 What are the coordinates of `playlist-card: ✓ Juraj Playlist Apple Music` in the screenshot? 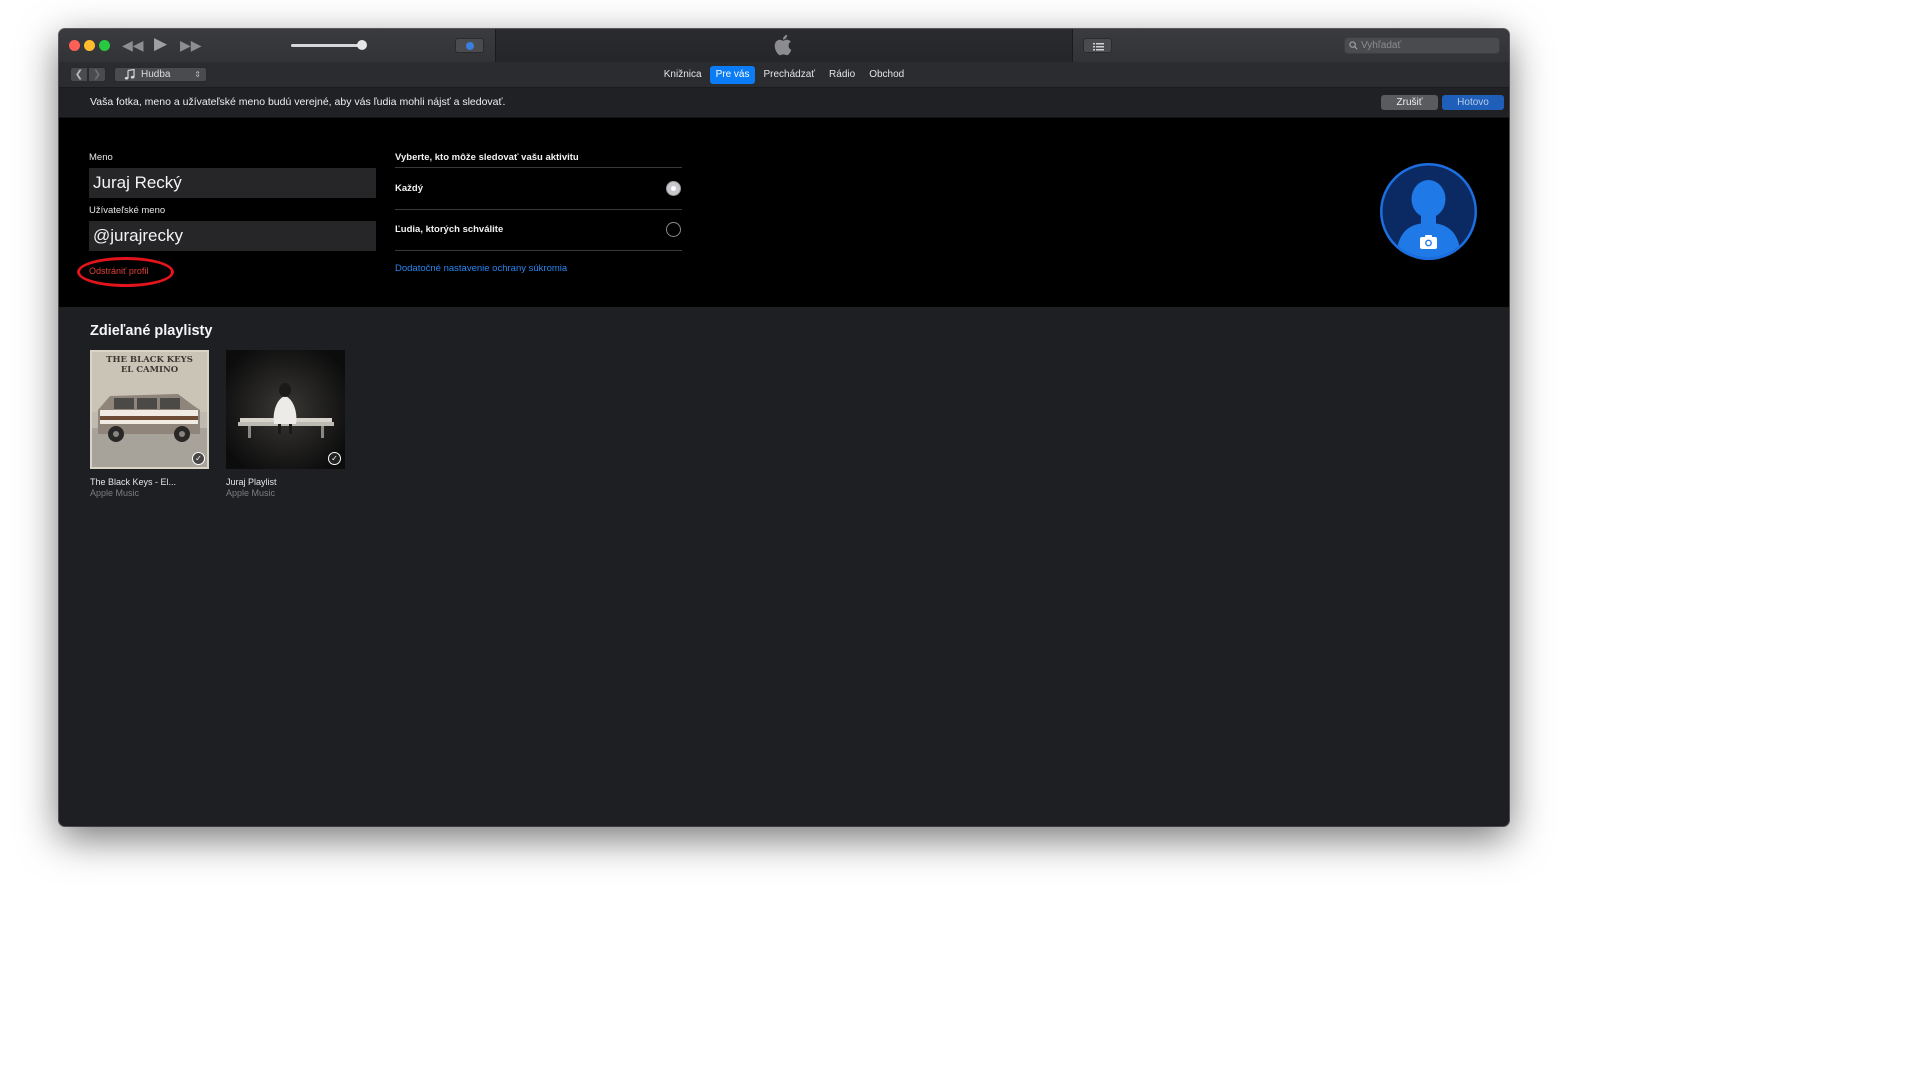 It's located at (286, 424).